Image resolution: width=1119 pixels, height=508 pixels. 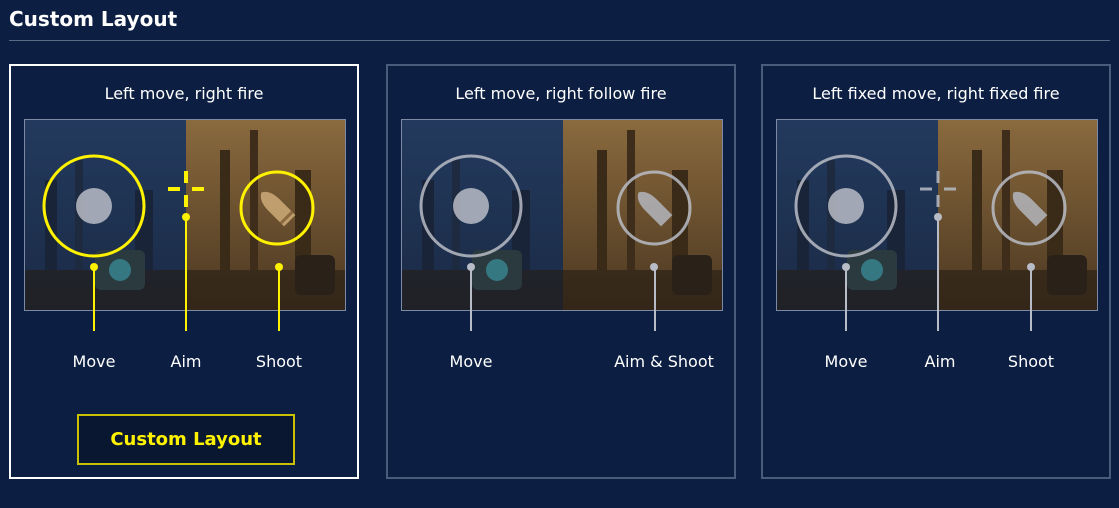 I want to click on card-title: Left move, right follow fire, so click(x=561, y=93).